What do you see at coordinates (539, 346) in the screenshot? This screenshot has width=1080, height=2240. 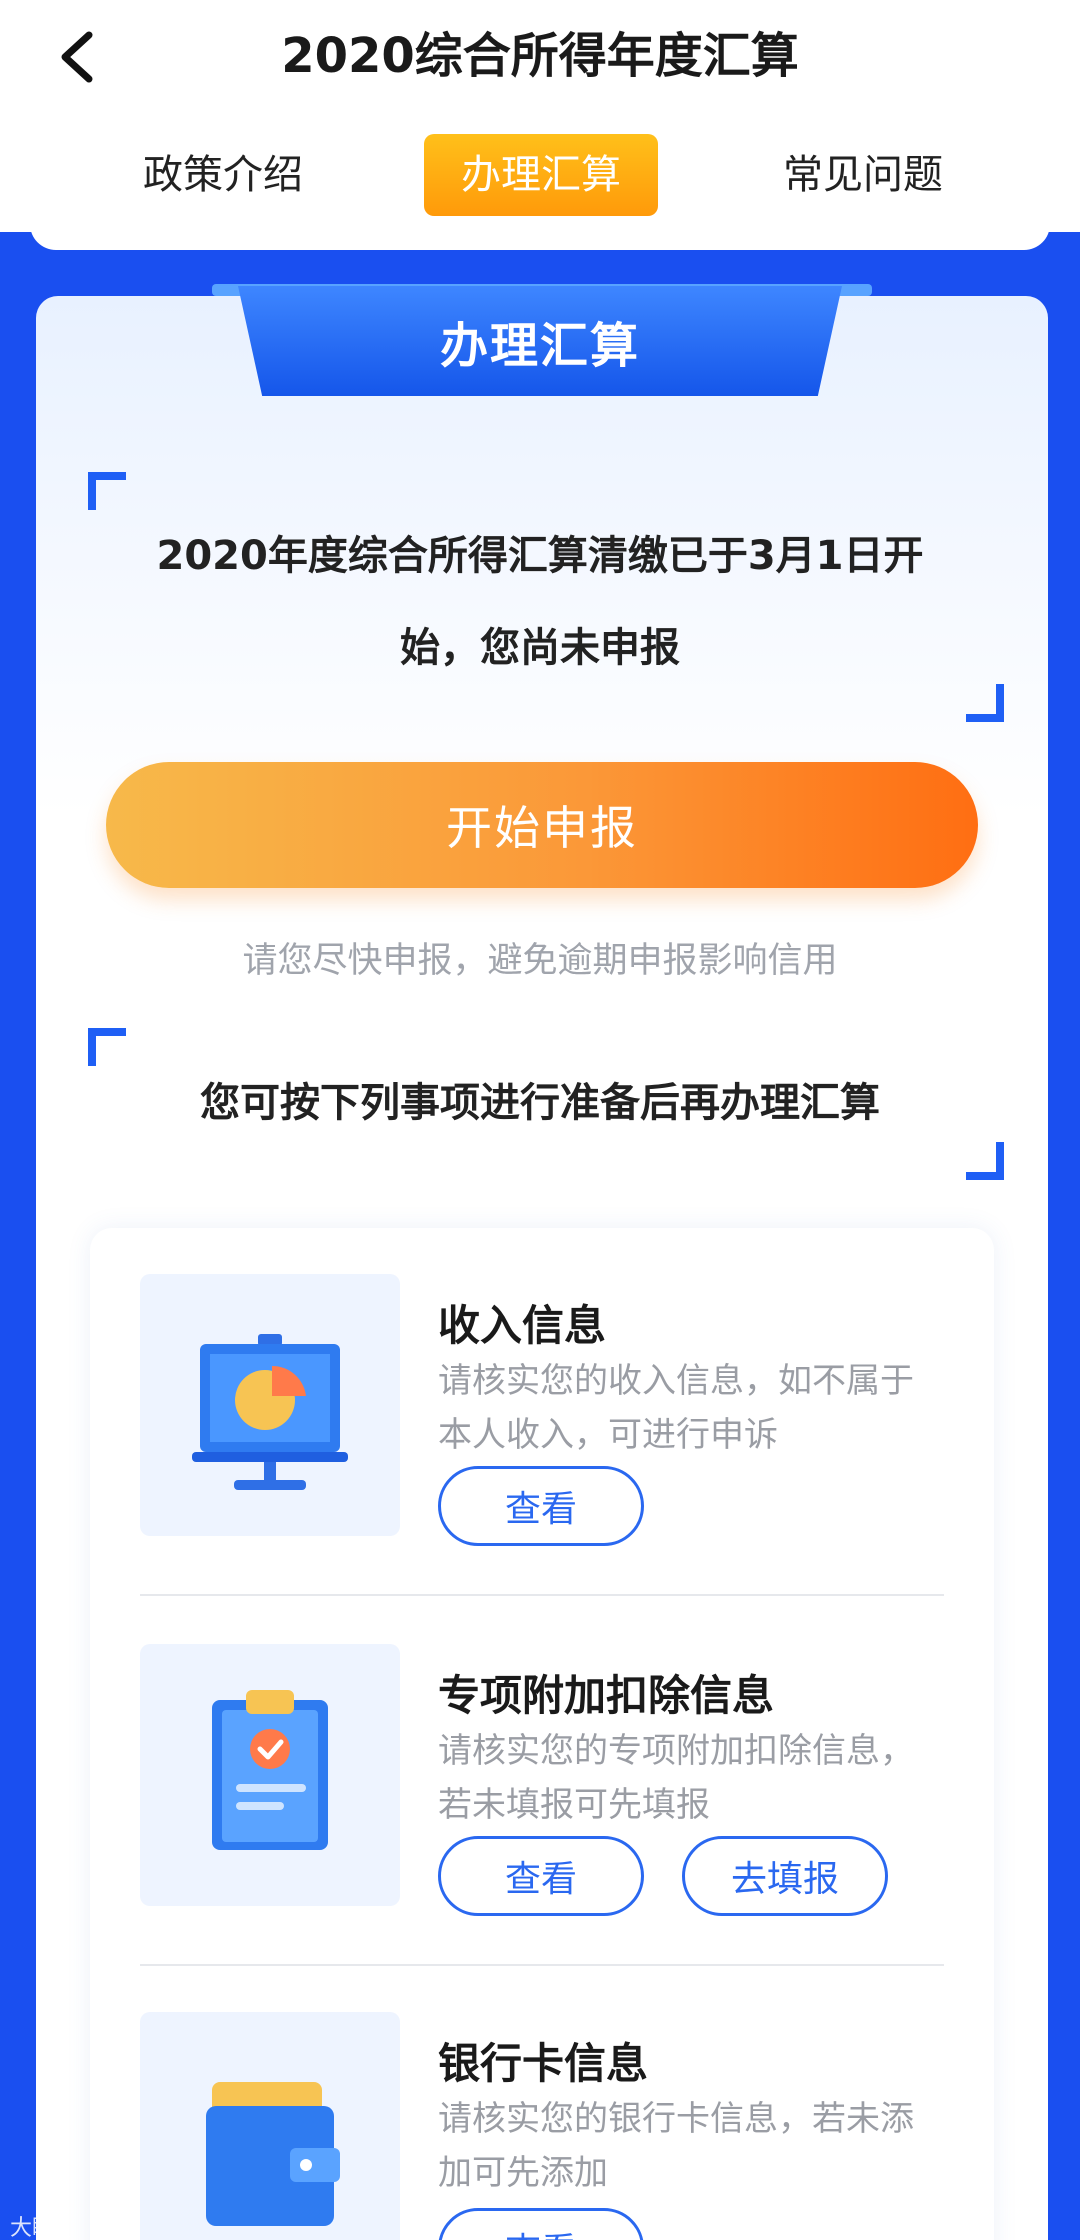 I see `ribbon-title: 办理汇算` at bounding box center [539, 346].